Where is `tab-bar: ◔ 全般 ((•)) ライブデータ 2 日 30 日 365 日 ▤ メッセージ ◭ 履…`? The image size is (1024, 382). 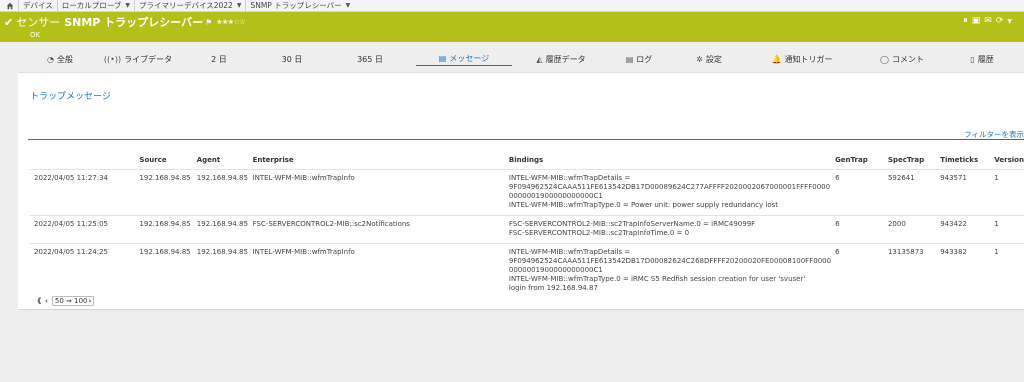
tab-bar: ◔ 全般 ((•)) ライブデータ 2 日 30 日 365 日 ▤ メッセージ ◭ 履… is located at coordinates (526, 59).